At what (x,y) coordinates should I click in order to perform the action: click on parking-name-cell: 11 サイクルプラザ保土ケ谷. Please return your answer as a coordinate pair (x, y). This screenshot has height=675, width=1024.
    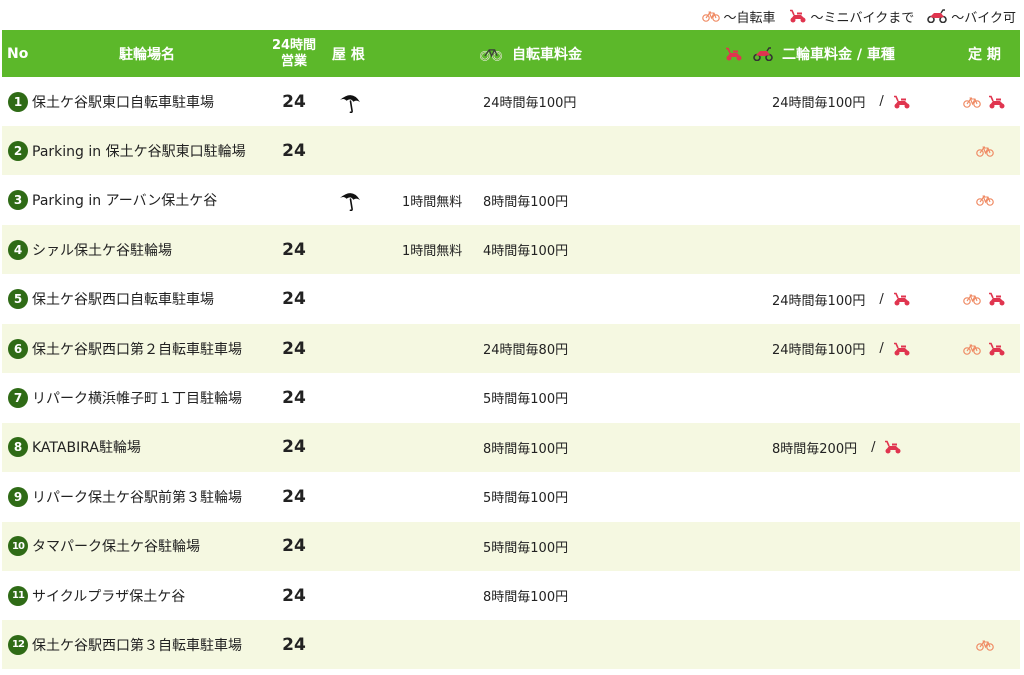
    Looking at the image, I should click on (96, 595).